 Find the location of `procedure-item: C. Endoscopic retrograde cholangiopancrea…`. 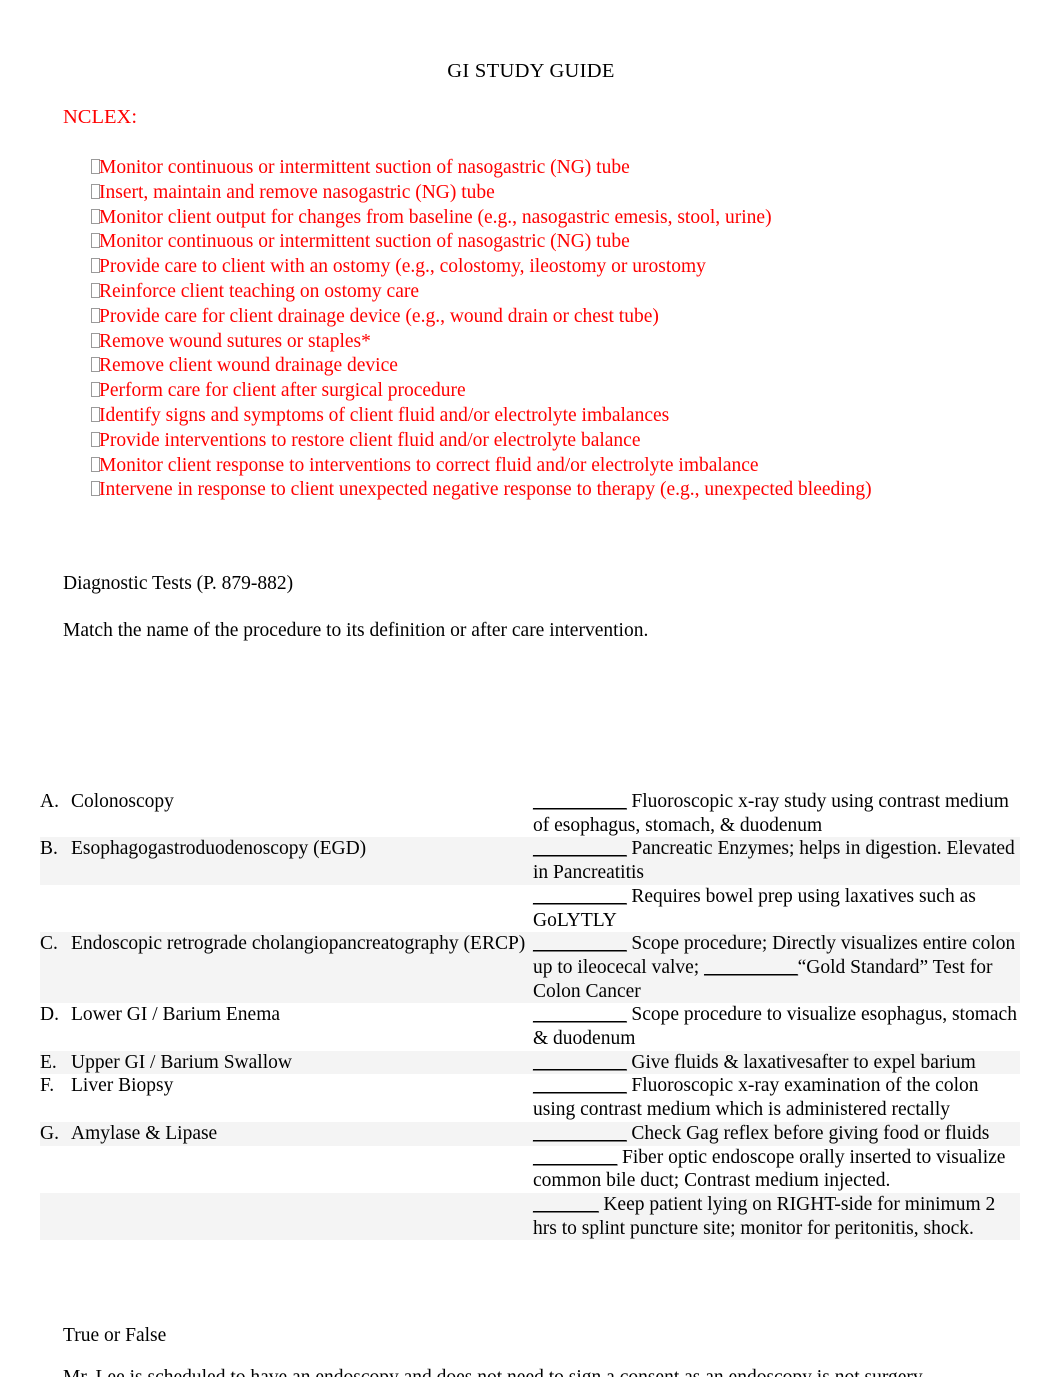

procedure-item: C. Endoscopic retrograde cholangiopancrea… is located at coordinates (286, 944).